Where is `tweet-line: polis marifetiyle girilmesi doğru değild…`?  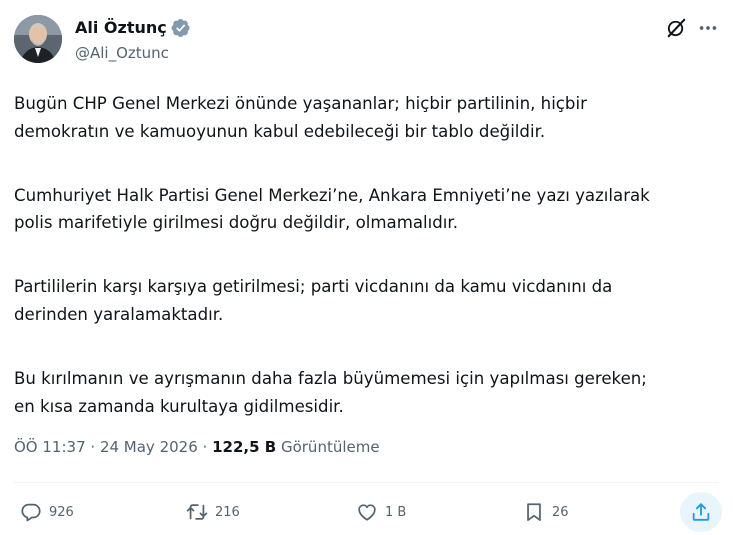
tweet-line: polis marifetiyle girilmesi doğru değild… is located at coordinates (236, 223).